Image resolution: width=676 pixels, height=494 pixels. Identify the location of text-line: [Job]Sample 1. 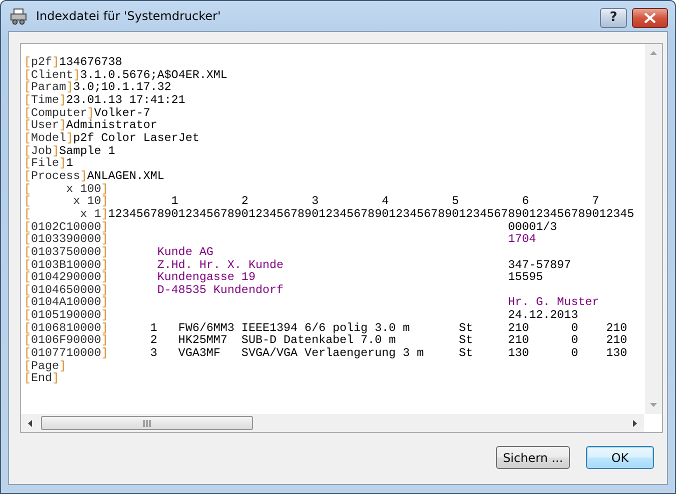
(70, 151).